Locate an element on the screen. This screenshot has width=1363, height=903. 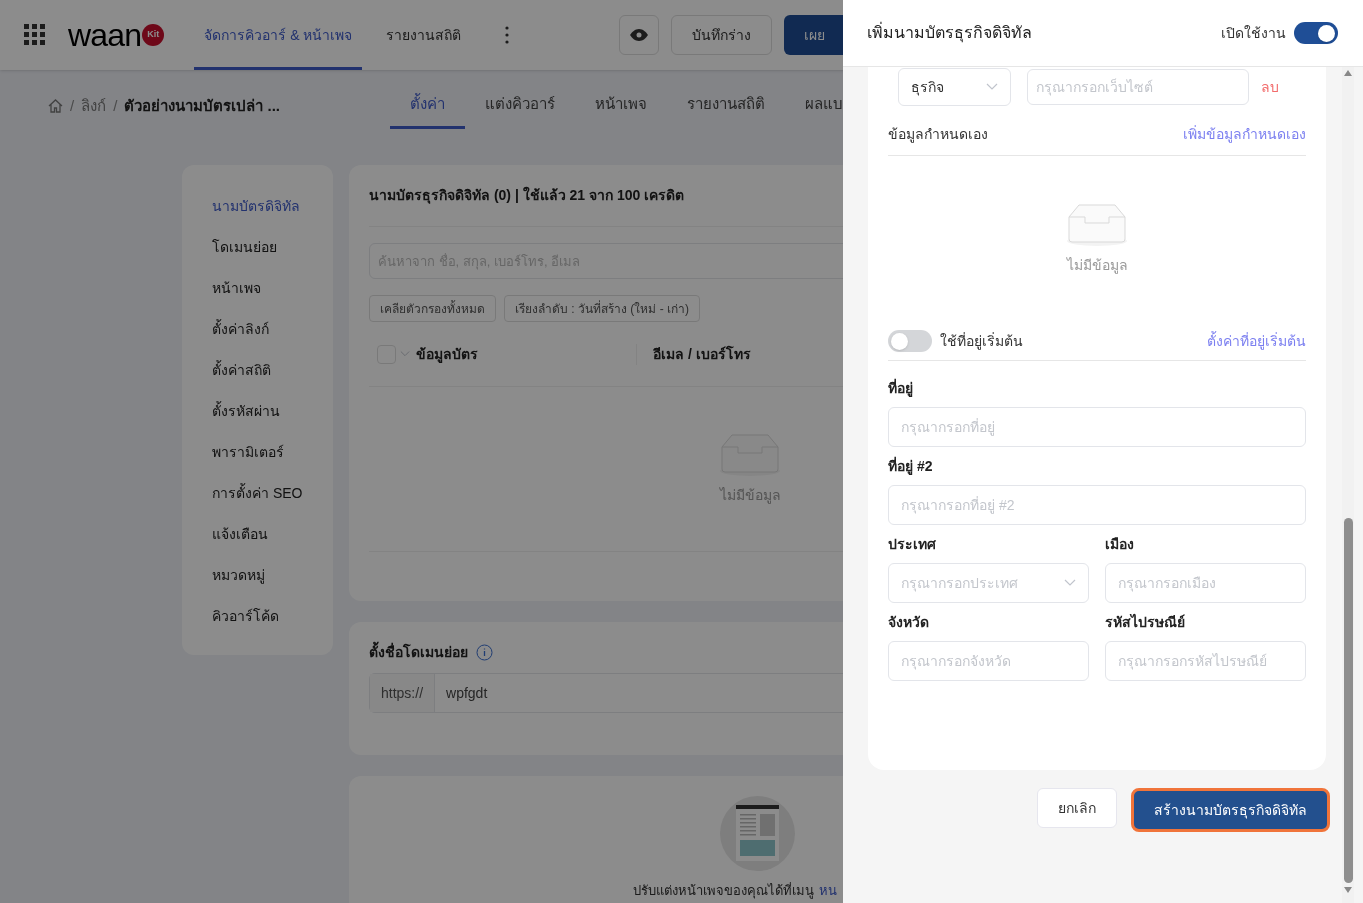
page-hint-text: ปรับแต่งหน้าเพจของคุณได้ที่เมนู is located at coordinates (723, 890).